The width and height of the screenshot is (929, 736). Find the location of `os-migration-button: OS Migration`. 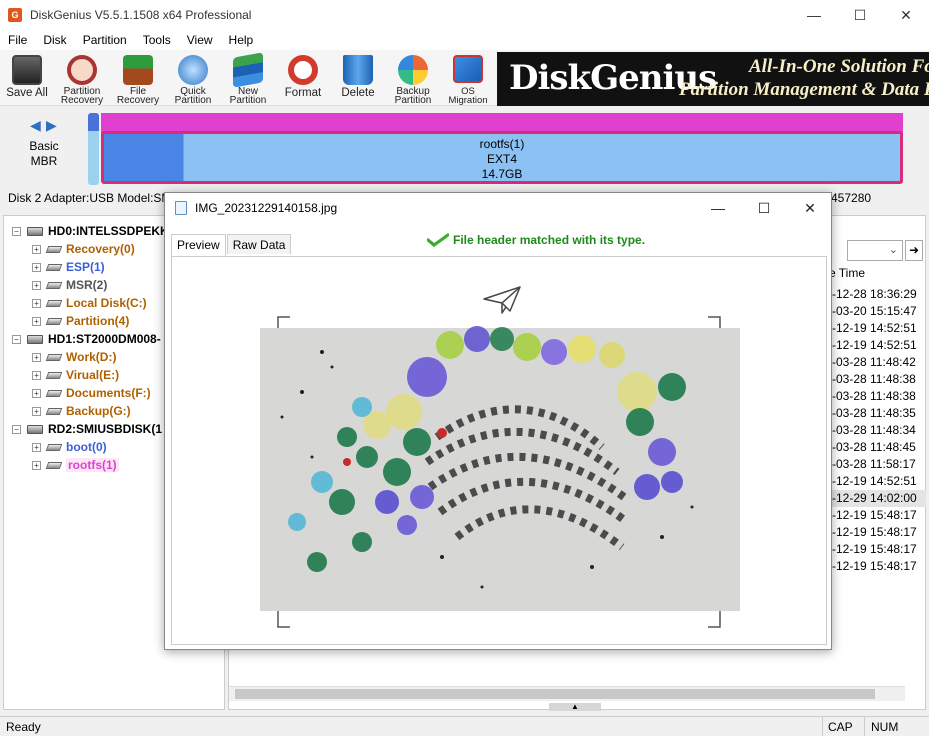

os-migration-button: OS Migration is located at coordinates (468, 79).